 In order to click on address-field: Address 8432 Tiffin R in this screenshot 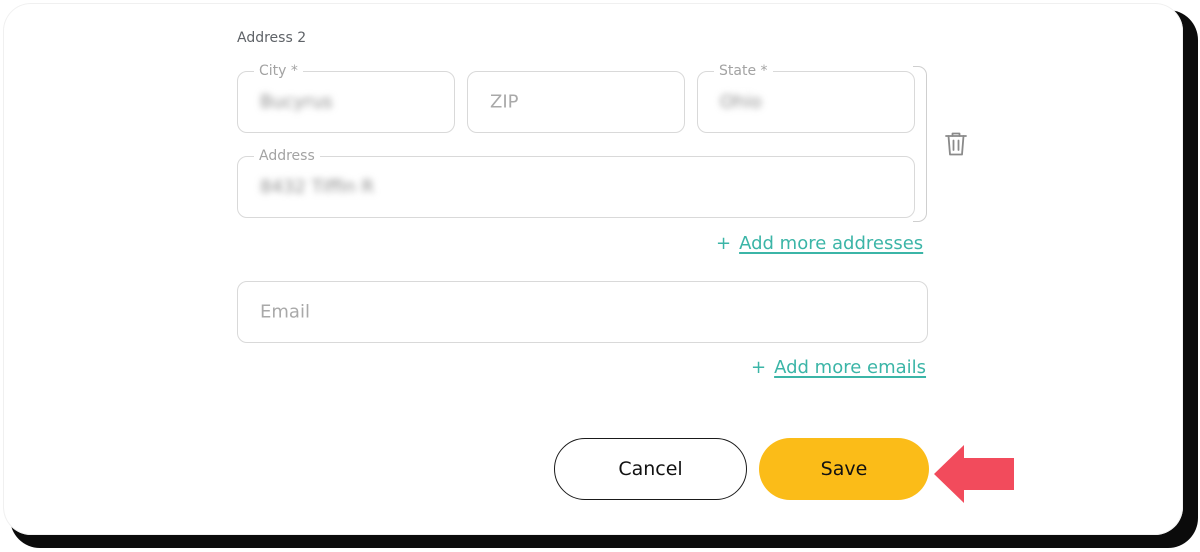, I will do `click(576, 183)`.